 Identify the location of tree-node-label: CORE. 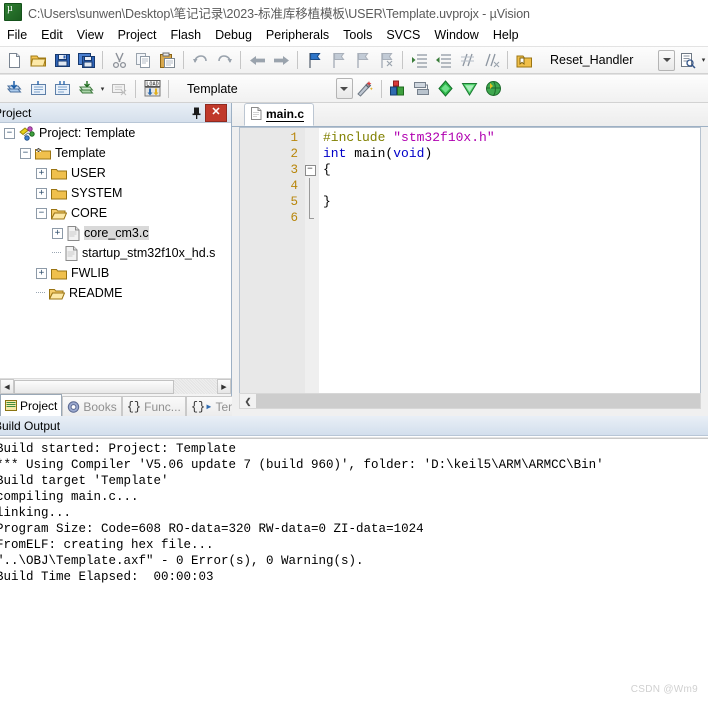
(89, 213).